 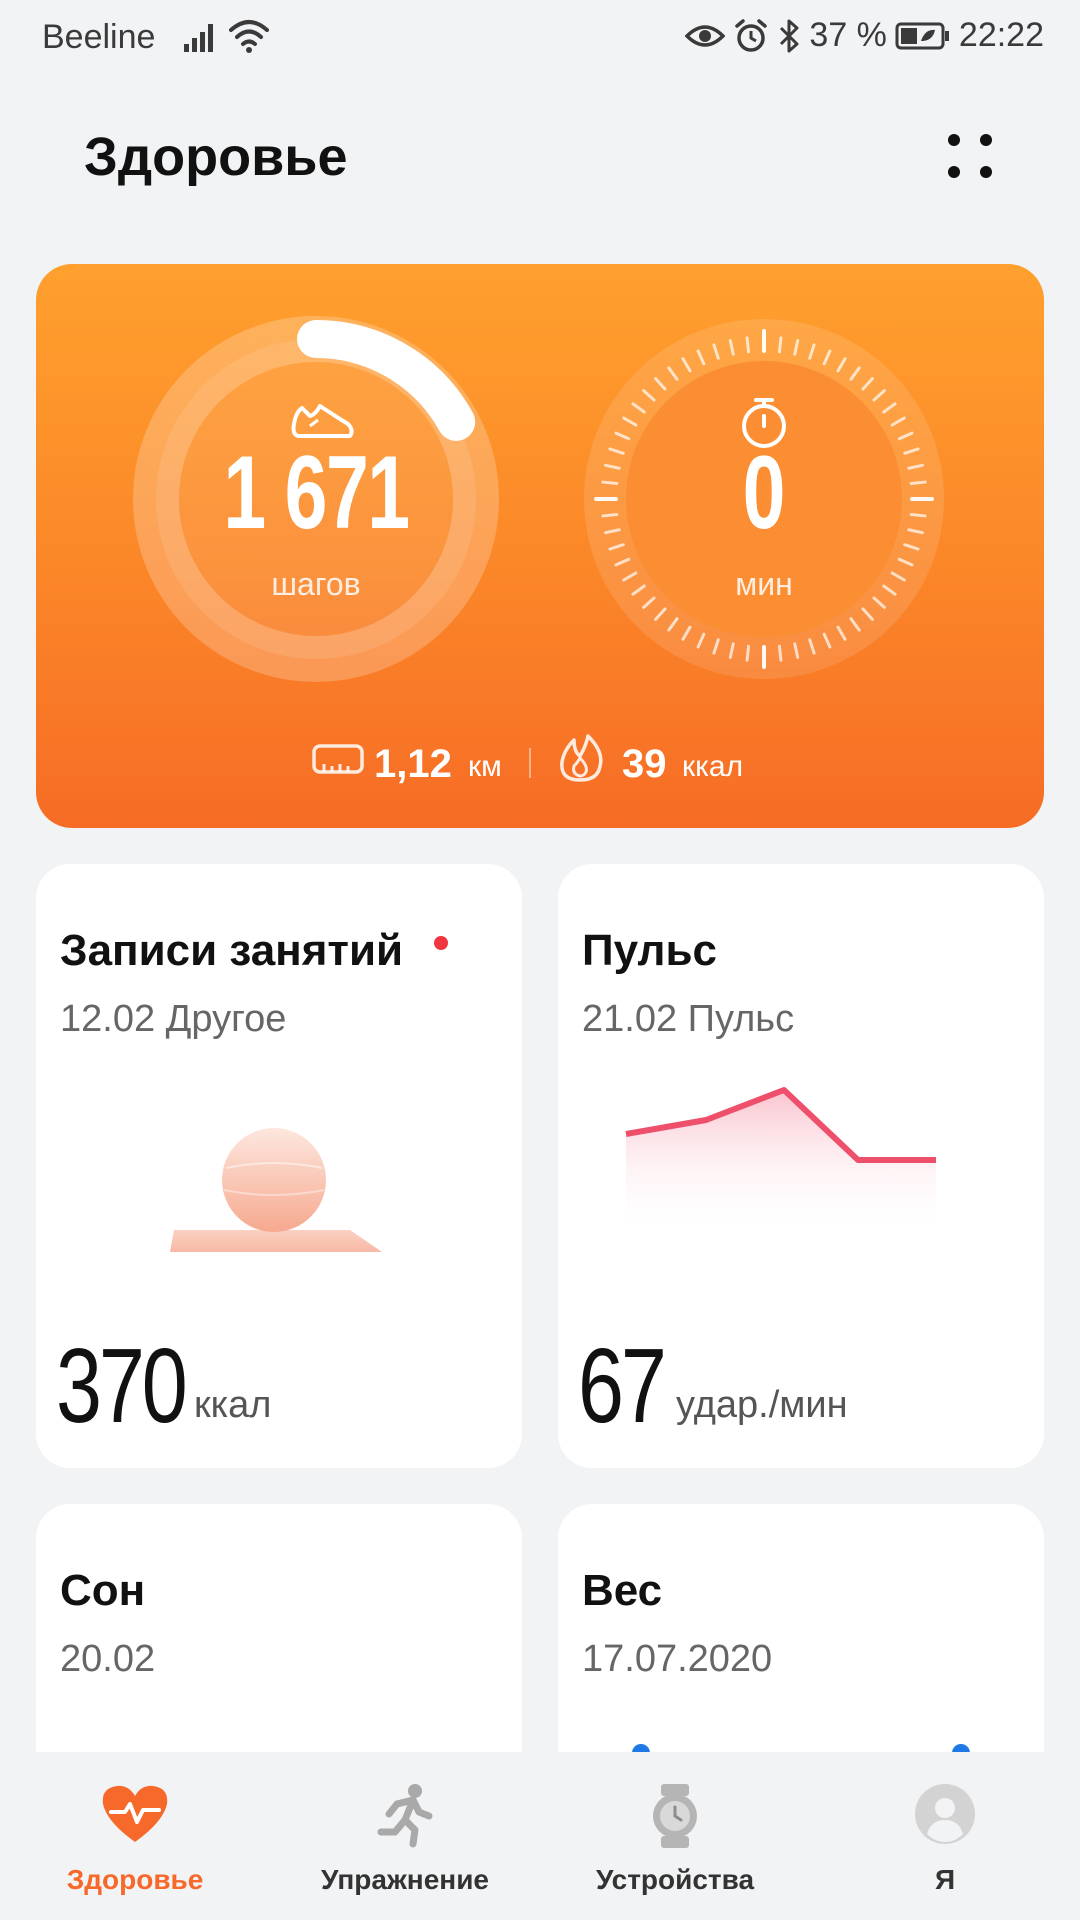 What do you see at coordinates (216, 157) in the screenshot?
I see `page-title: Здоровье` at bounding box center [216, 157].